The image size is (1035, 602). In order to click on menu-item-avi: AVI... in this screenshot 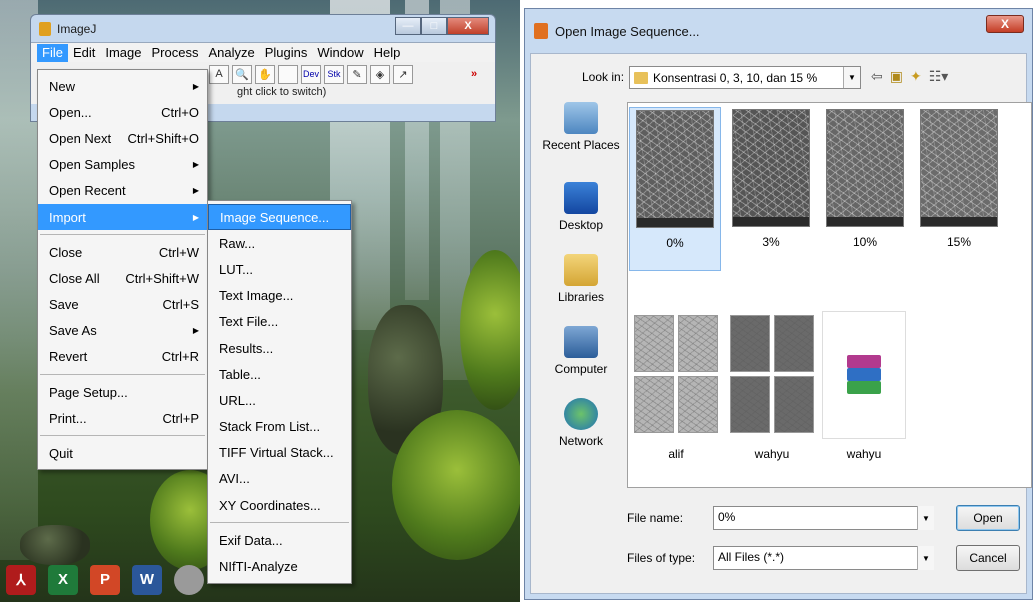, I will do `click(279, 479)`.